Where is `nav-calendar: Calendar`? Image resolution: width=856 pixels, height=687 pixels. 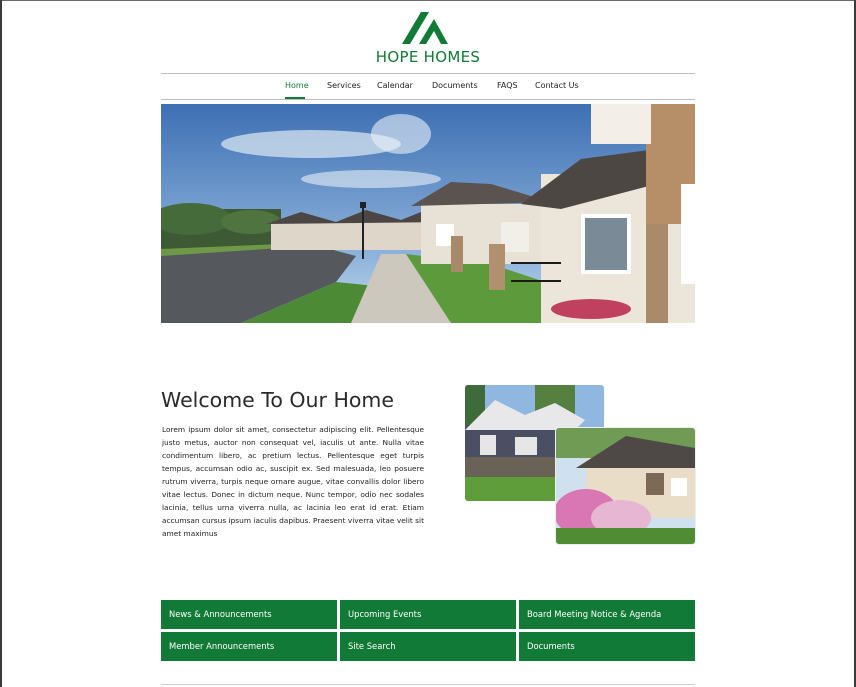 nav-calendar: Calendar is located at coordinates (395, 85).